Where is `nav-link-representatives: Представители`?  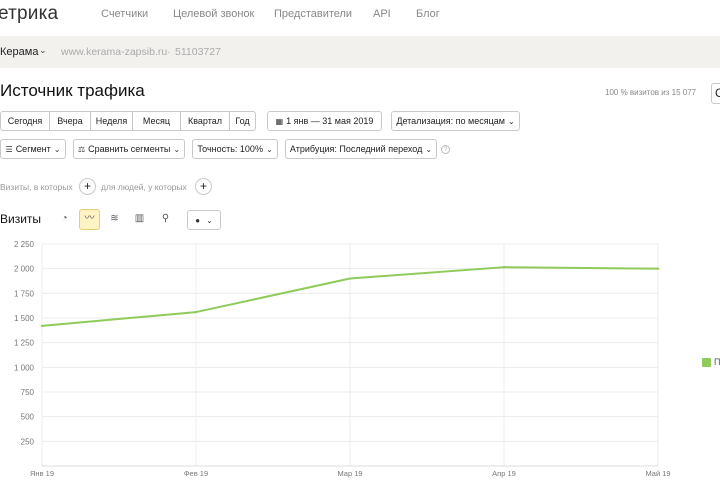
nav-link-representatives: Представители is located at coordinates (313, 14).